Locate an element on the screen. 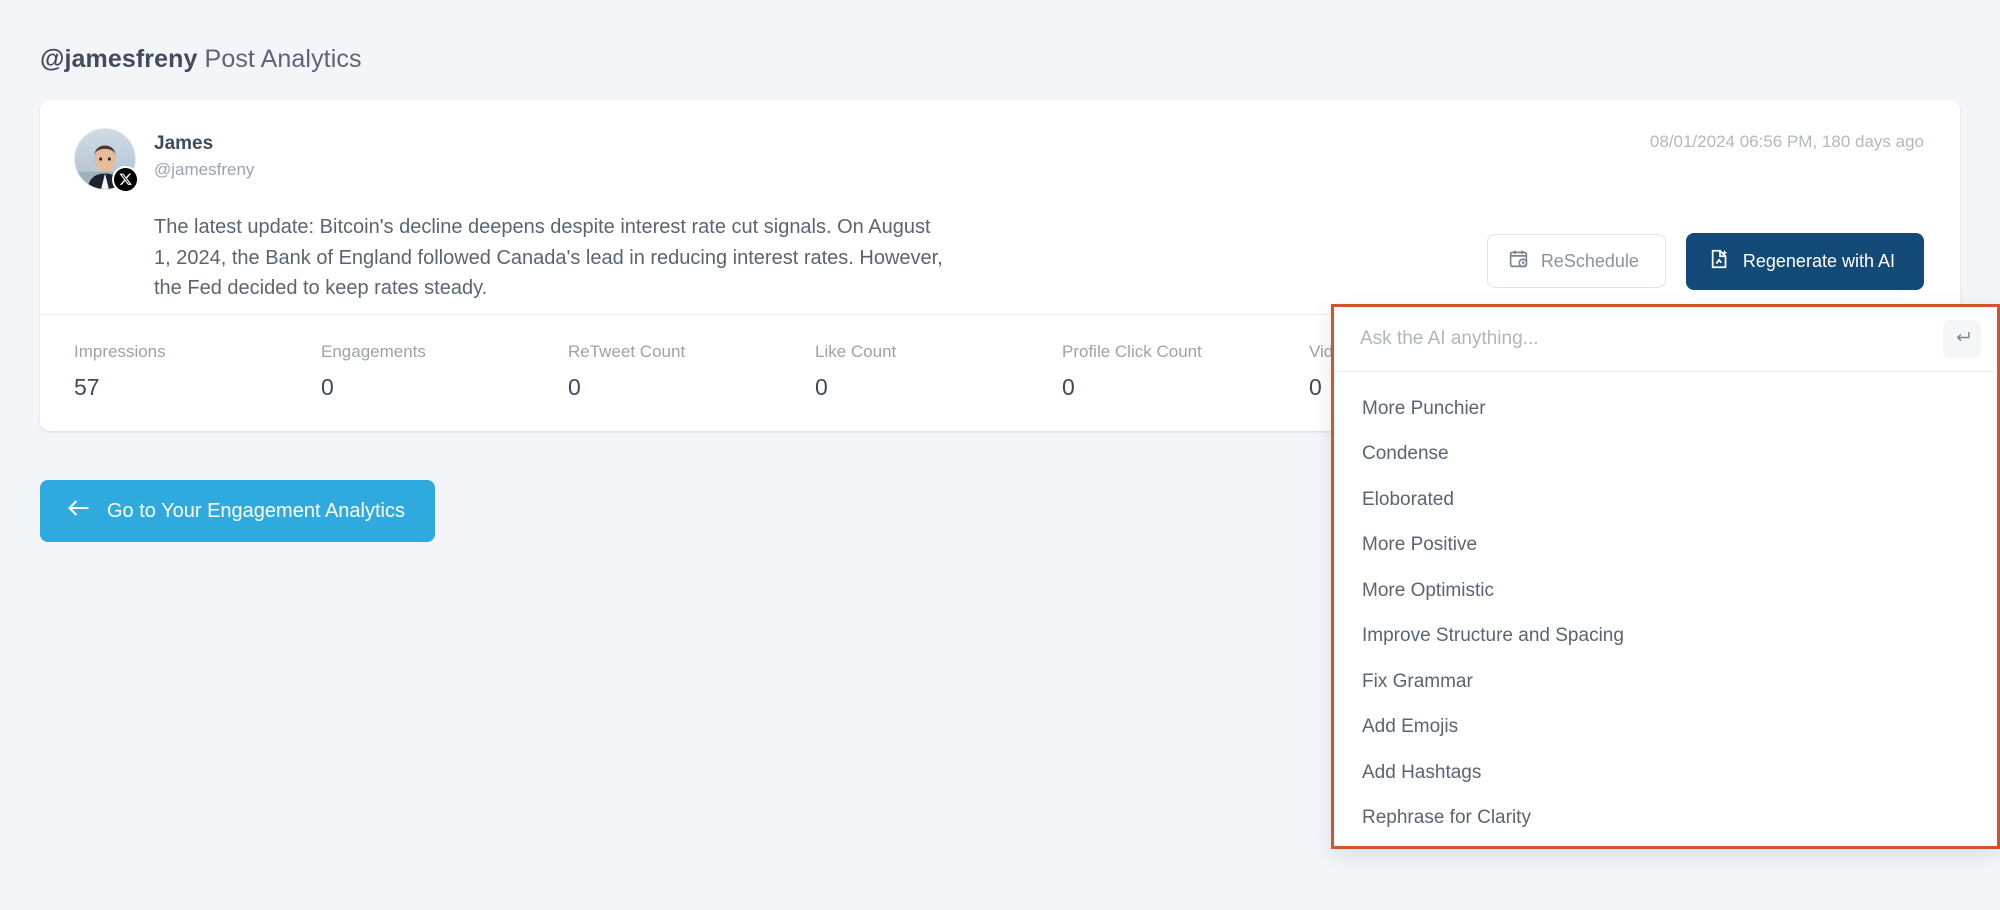 The image size is (2000, 910). ai-sparkle-icon is located at coordinates (1720, 261).